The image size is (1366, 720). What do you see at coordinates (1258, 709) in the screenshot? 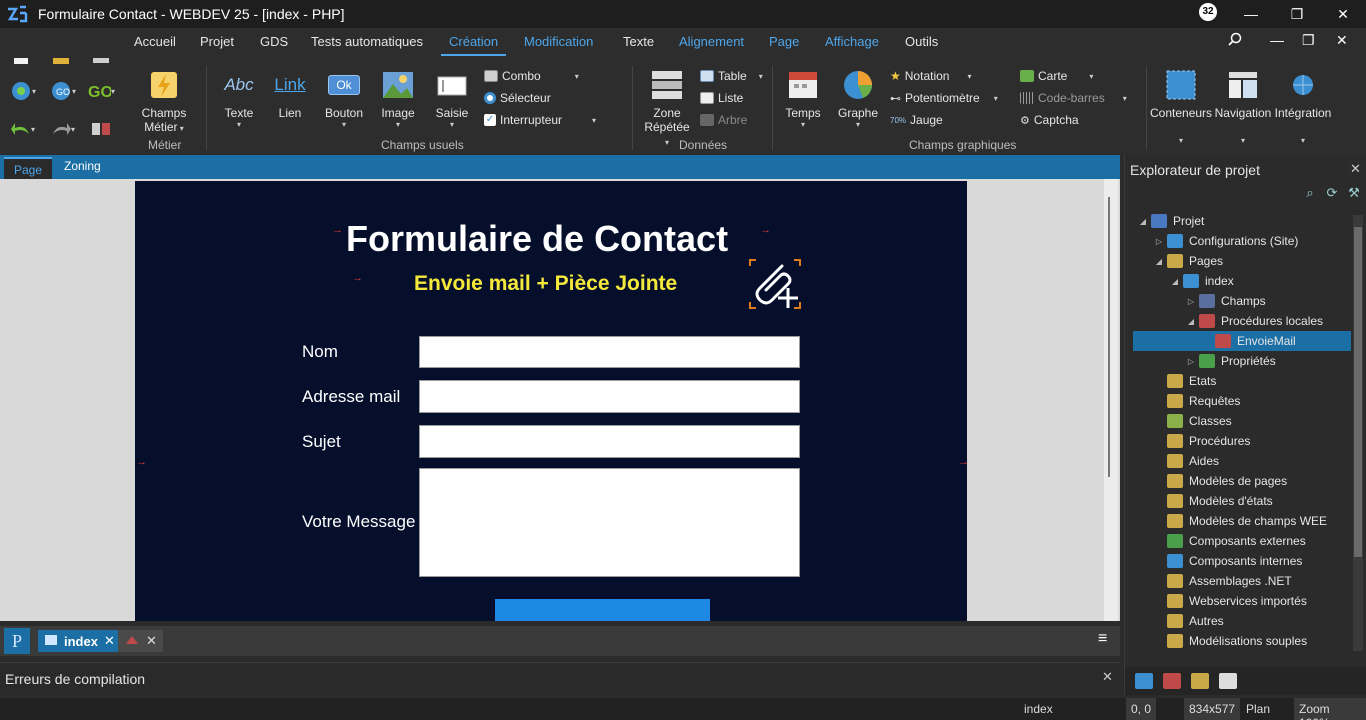
I see `status-plan: Plan` at bounding box center [1258, 709].